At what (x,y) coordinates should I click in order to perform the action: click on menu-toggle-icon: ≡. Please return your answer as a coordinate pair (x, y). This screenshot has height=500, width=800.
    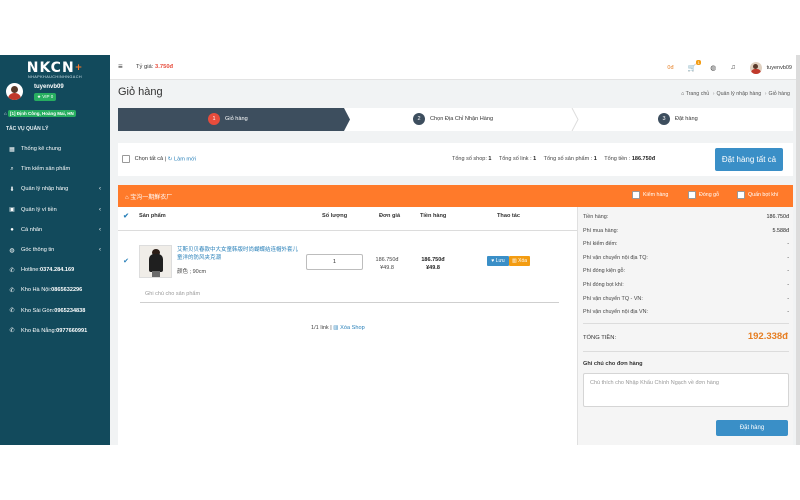
    Looking at the image, I should click on (120, 66).